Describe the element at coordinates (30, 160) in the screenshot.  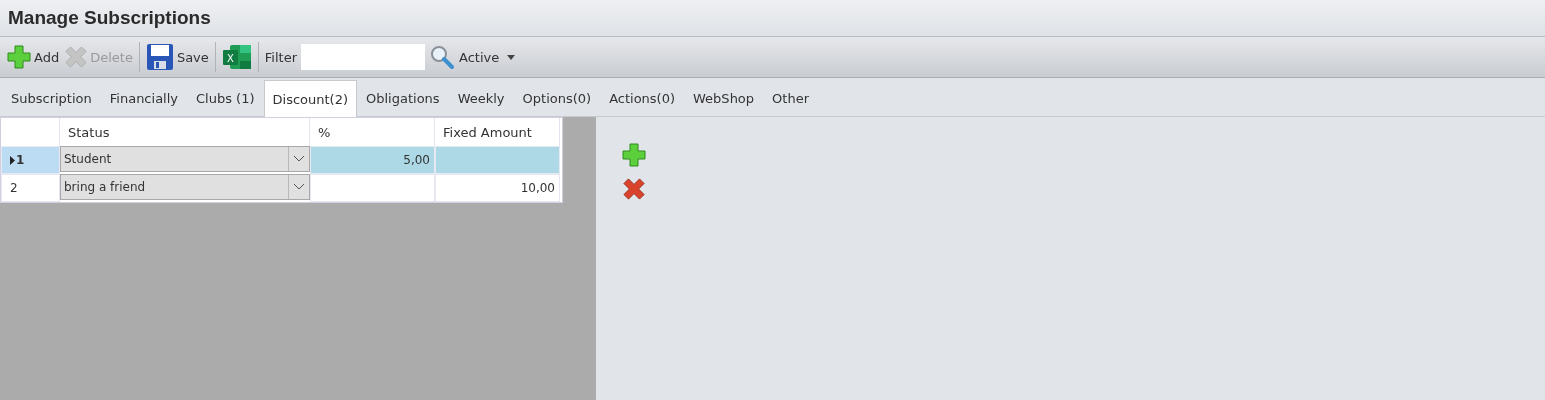
I see `row-number: 1` at that location.